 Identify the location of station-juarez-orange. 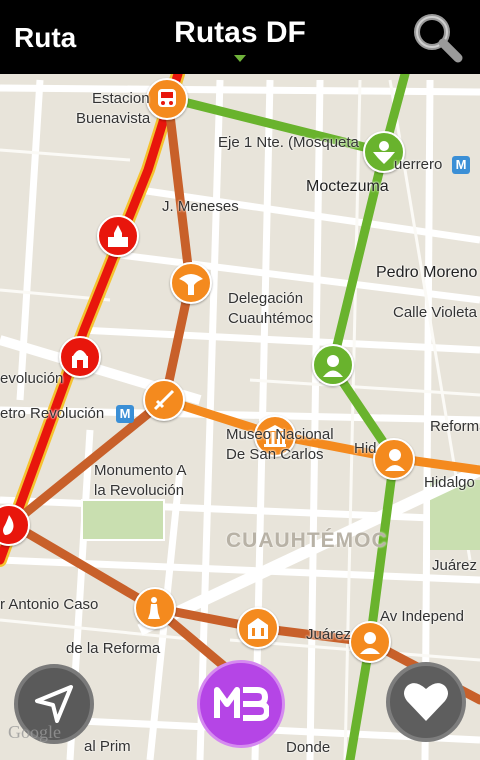
(333, 365).